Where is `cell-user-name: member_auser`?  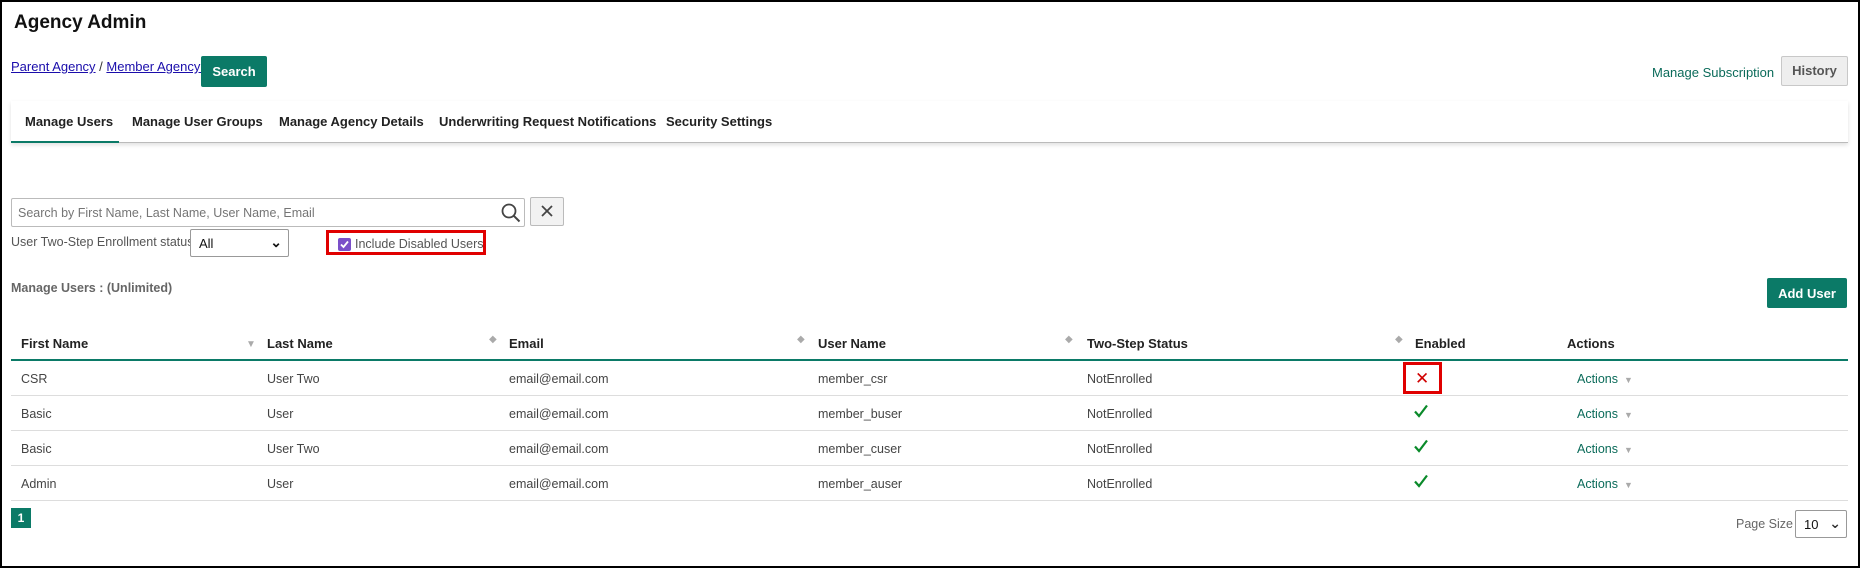 cell-user-name: member_auser is located at coordinates (860, 484).